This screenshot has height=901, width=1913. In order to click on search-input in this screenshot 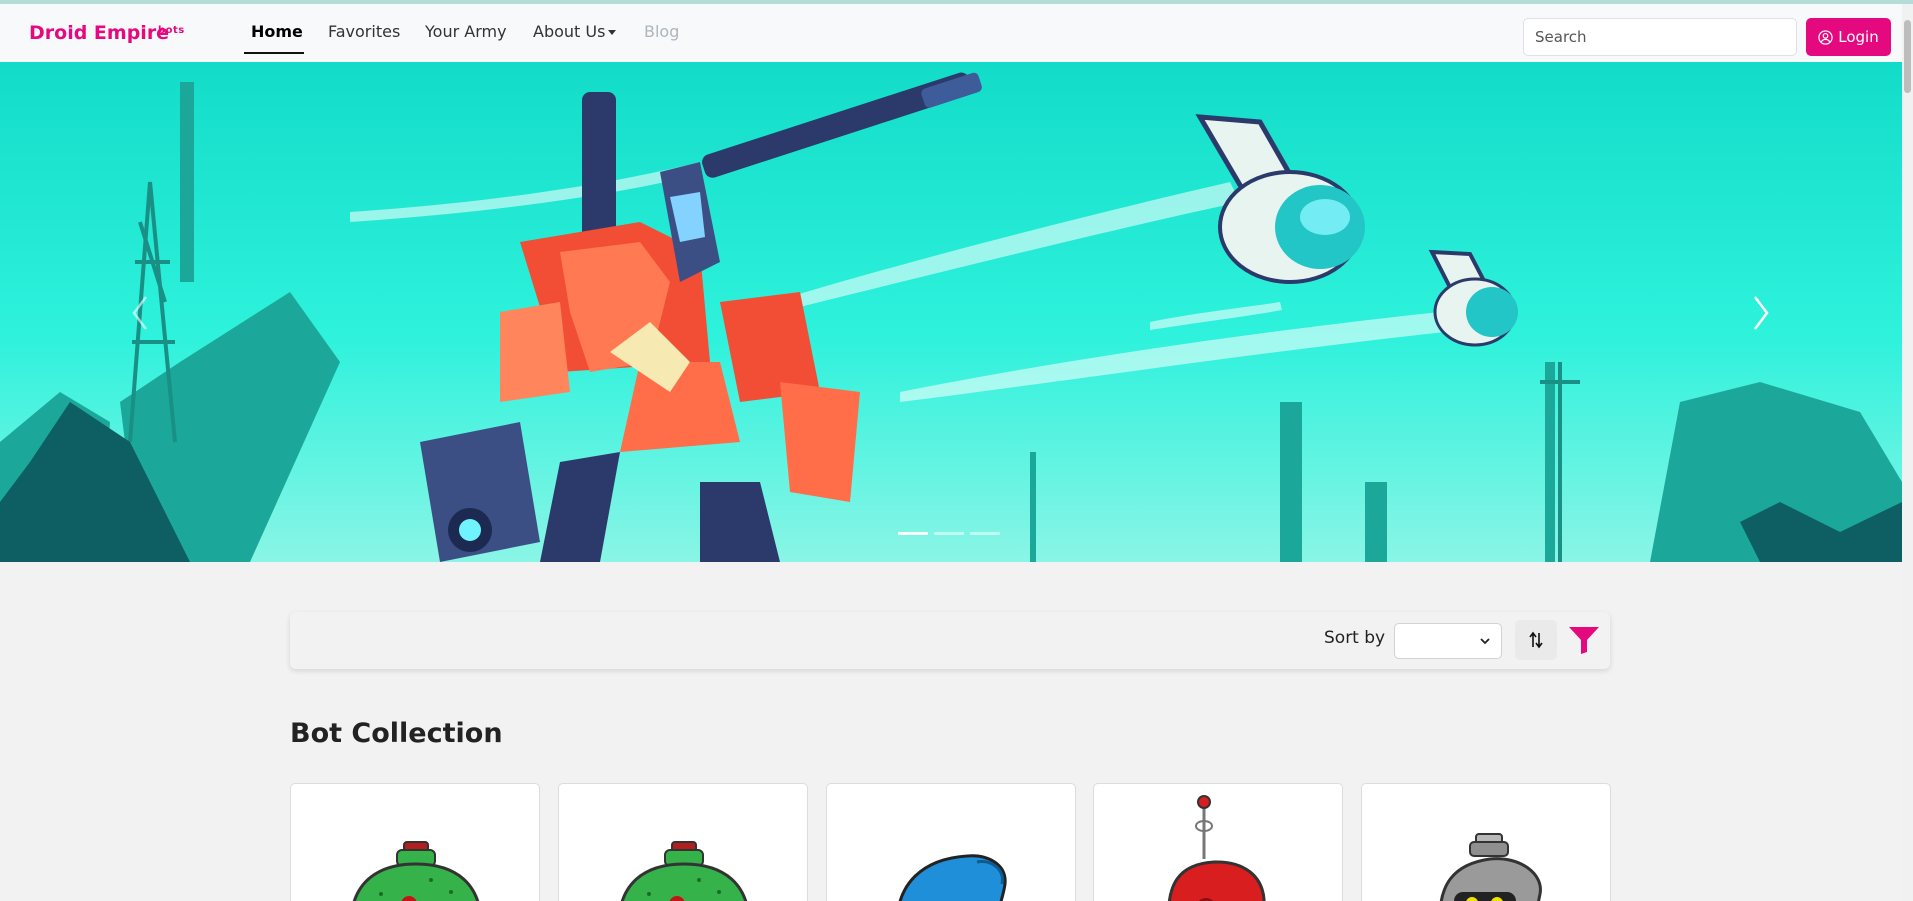, I will do `click(1660, 37)`.